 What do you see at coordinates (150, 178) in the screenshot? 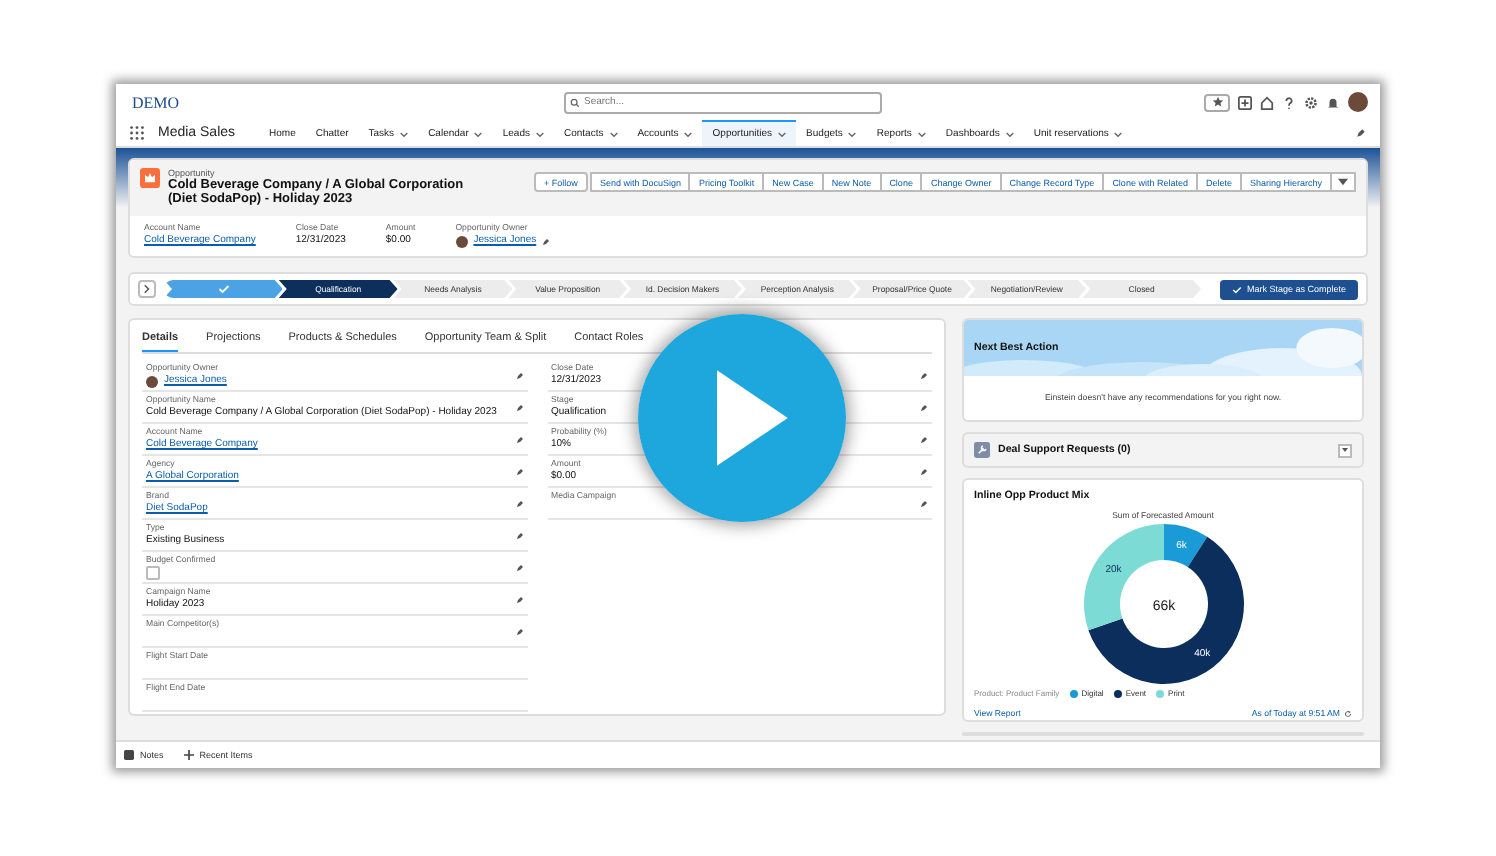
I see `crown-icon` at bounding box center [150, 178].